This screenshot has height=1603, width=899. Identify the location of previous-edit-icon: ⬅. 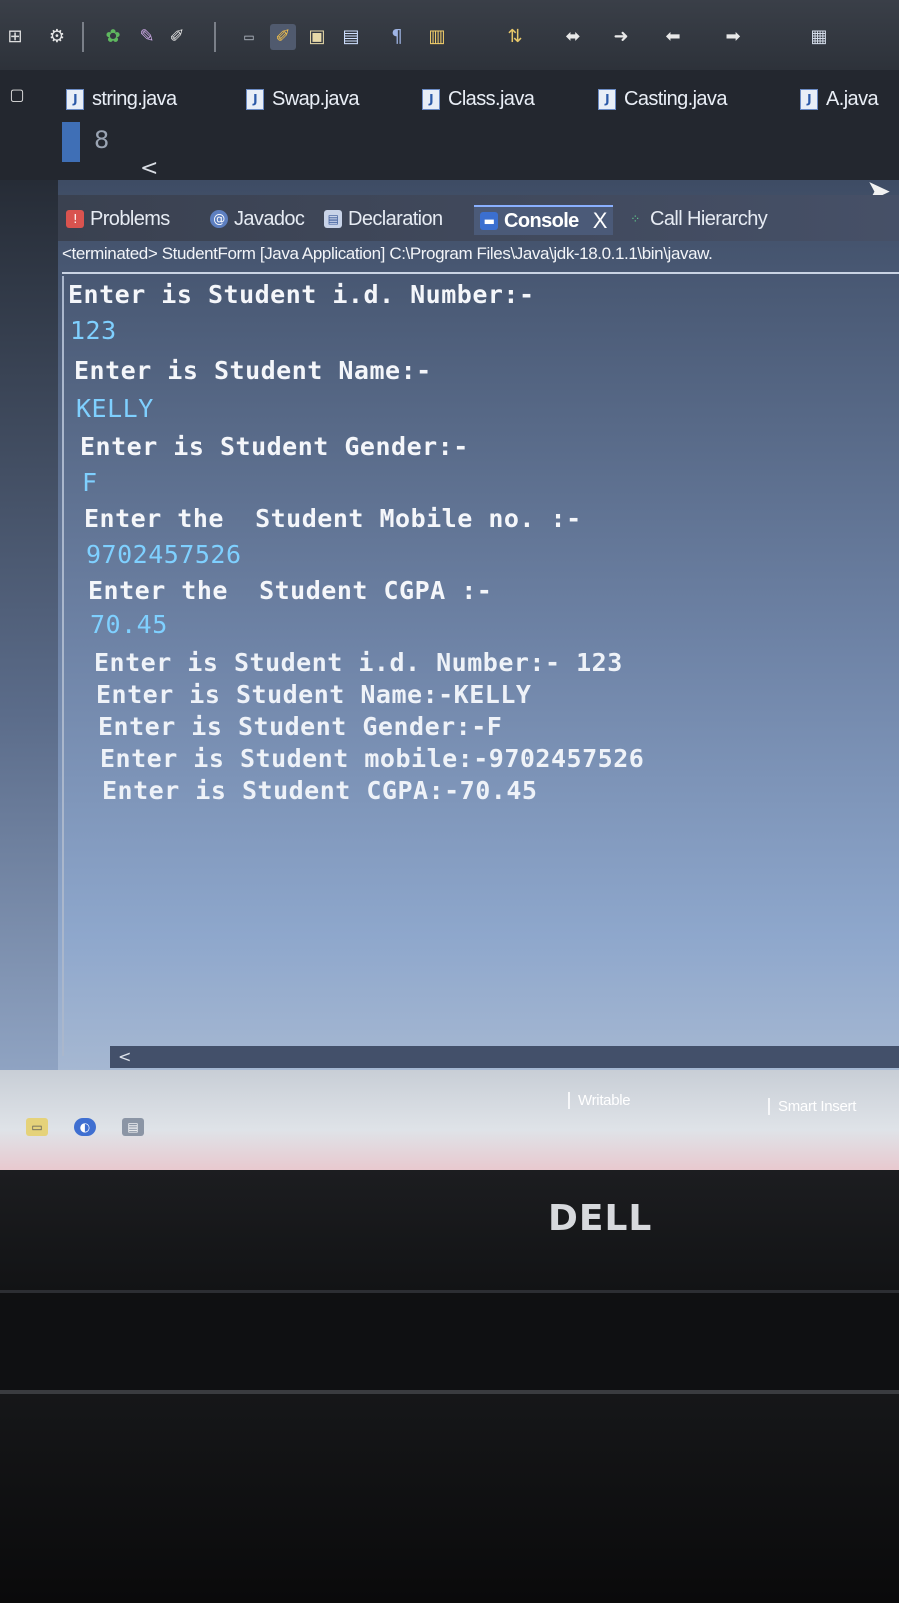
(673, 37).